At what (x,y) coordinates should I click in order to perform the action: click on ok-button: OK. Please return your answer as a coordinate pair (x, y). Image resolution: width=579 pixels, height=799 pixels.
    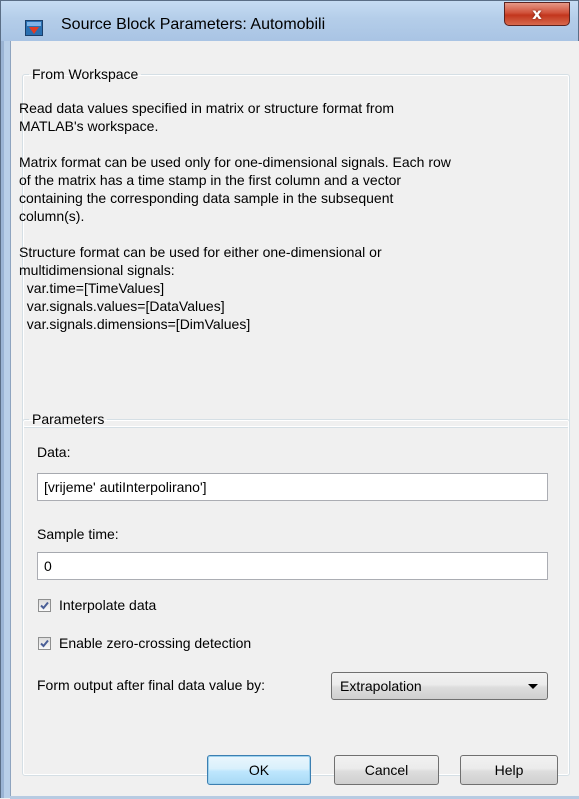
    Looking at the image, I should click on (259, 770).